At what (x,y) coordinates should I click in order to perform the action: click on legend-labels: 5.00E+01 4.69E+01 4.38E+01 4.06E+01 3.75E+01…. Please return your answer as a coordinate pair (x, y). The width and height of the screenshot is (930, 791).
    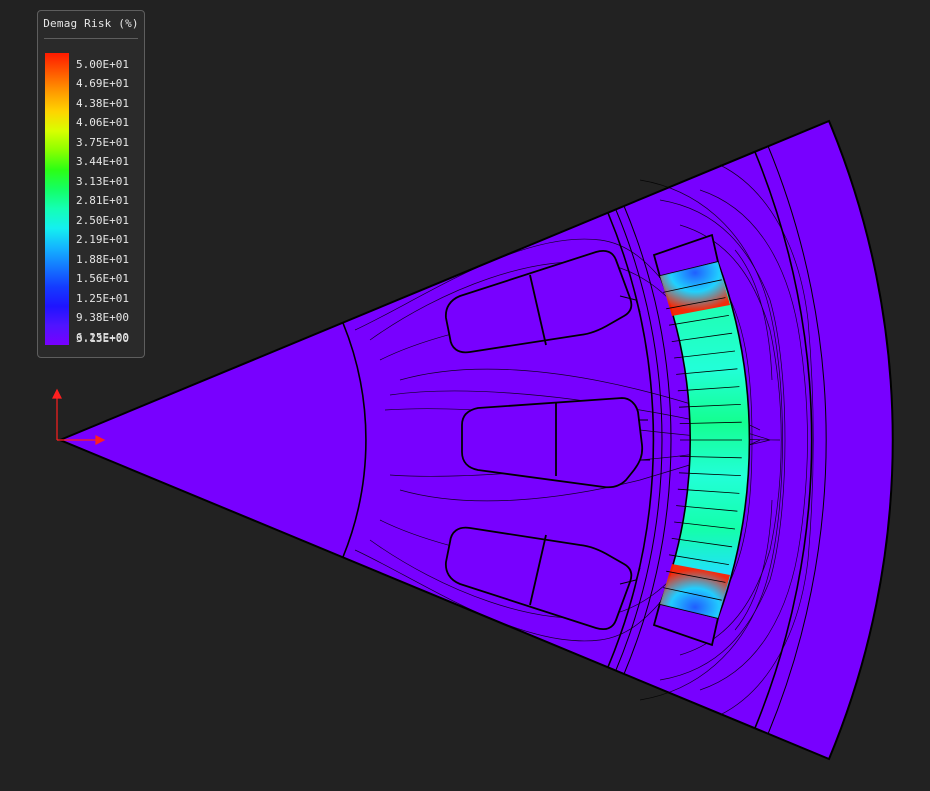
    Looking at the image, I should click on (109, 199).